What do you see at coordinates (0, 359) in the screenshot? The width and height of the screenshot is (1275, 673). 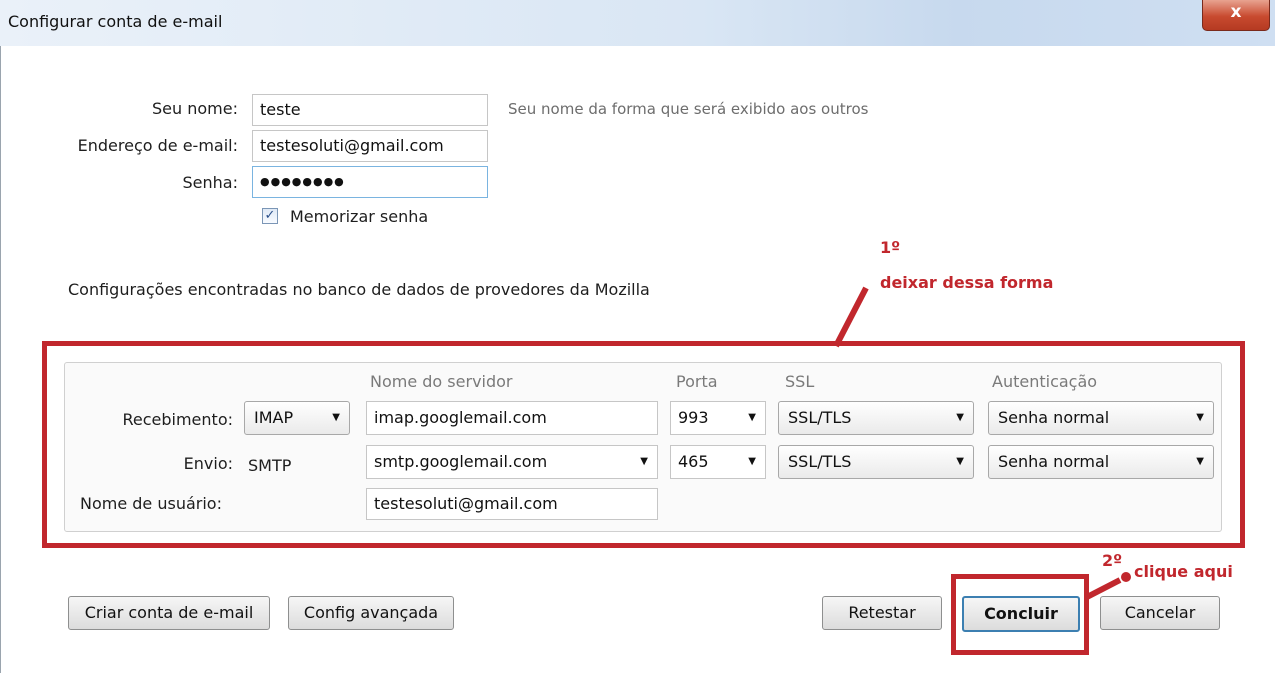 I see `window-border` at bounding box center [0, 359].